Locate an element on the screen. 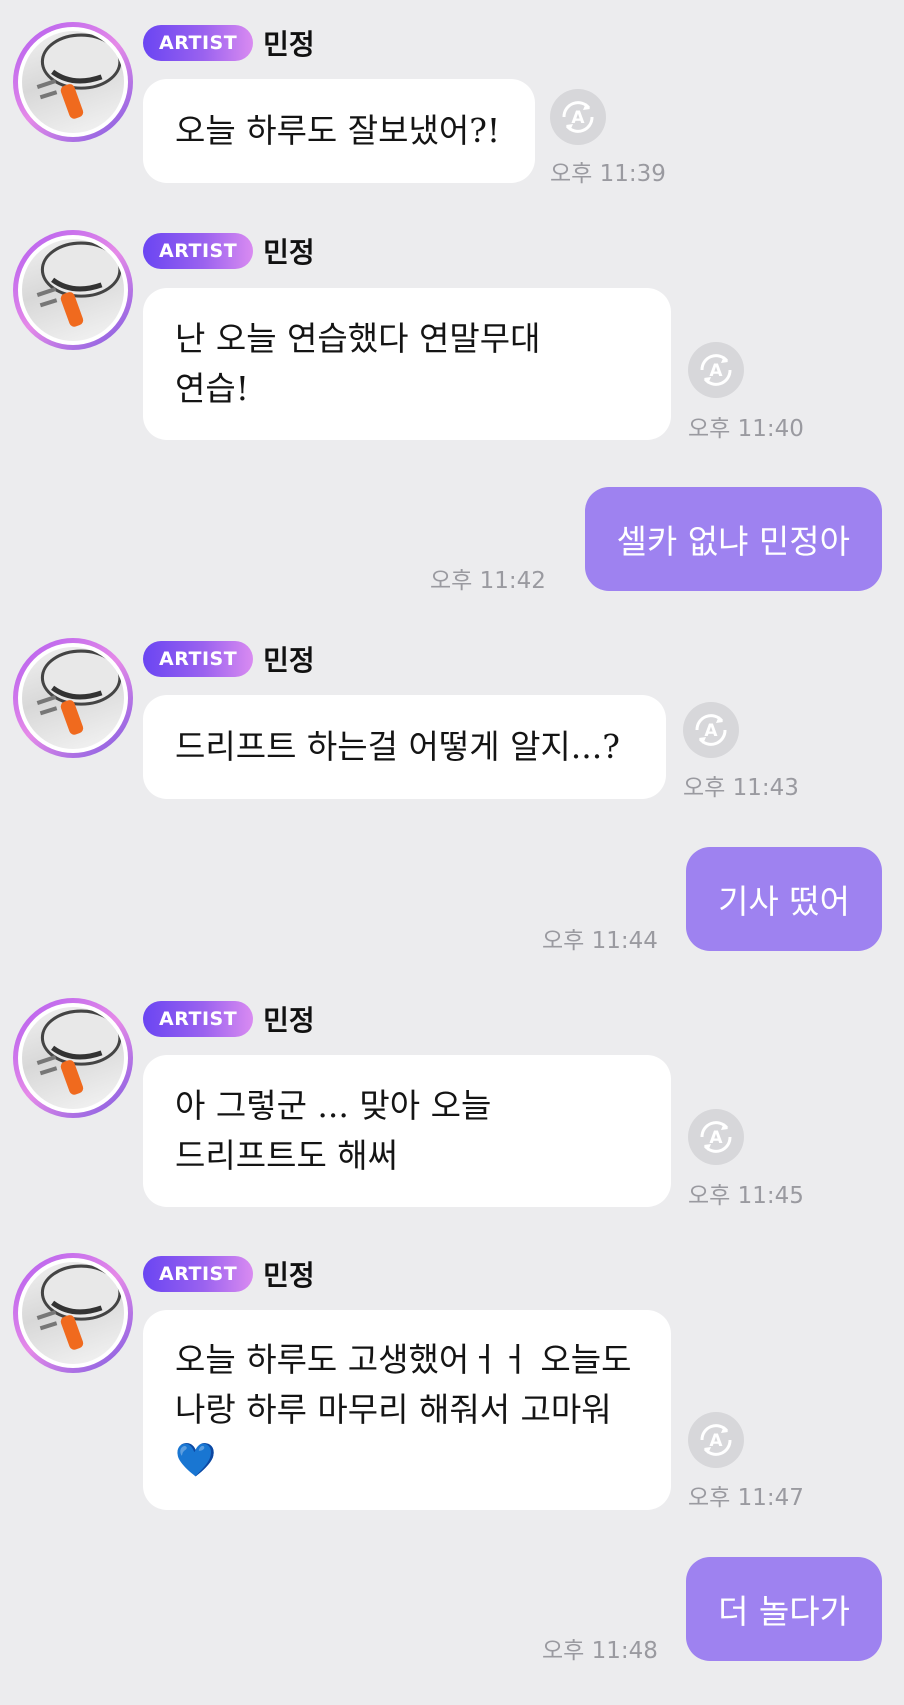 This screenshot has width=904, height=1705. message-text: 셀카 없냐 민정아 is located at coordinates (733, 541).